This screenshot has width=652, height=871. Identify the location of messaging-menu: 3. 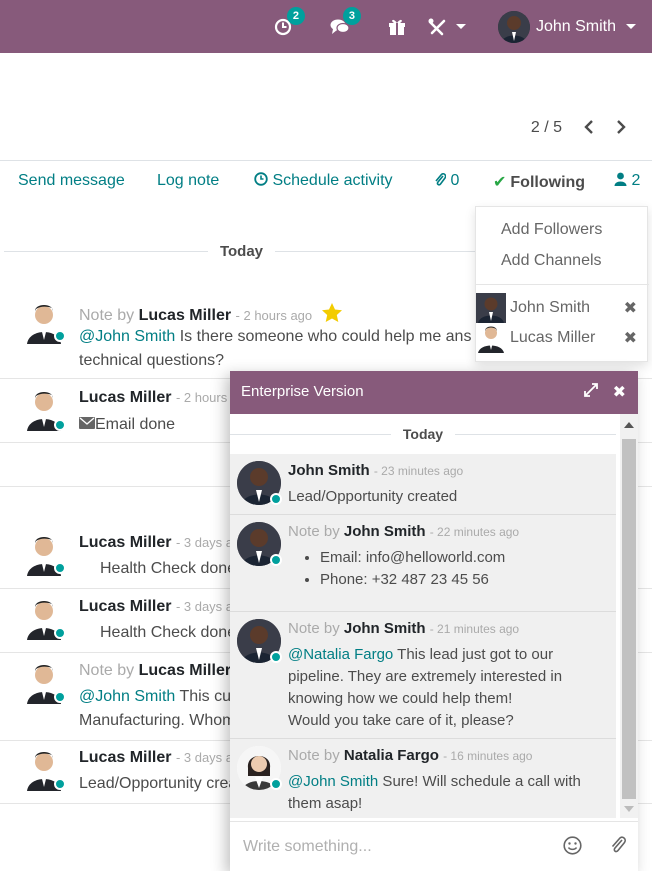
(345, 21).